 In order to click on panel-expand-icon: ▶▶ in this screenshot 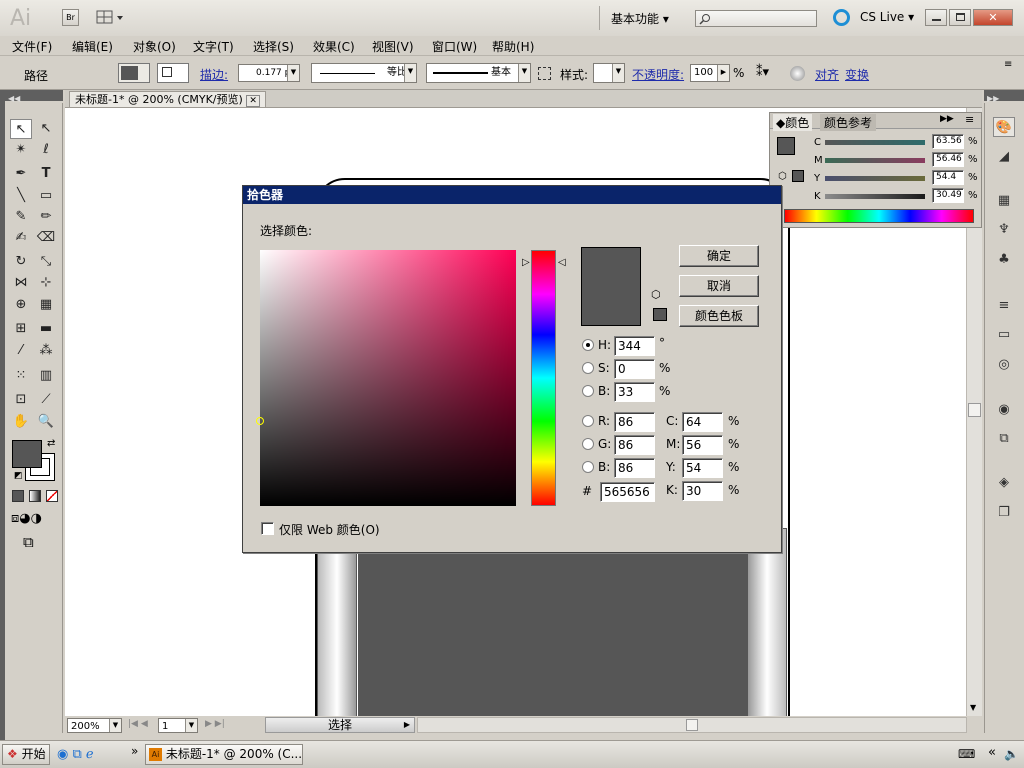, I will do `click(947, 119)`.